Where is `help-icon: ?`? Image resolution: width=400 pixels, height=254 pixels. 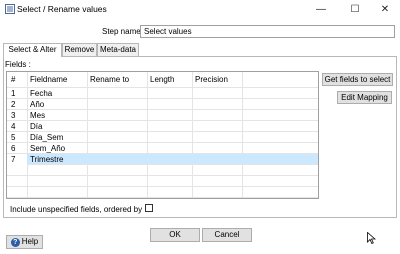
help-icon: ? is located at coordinates (15, 242).